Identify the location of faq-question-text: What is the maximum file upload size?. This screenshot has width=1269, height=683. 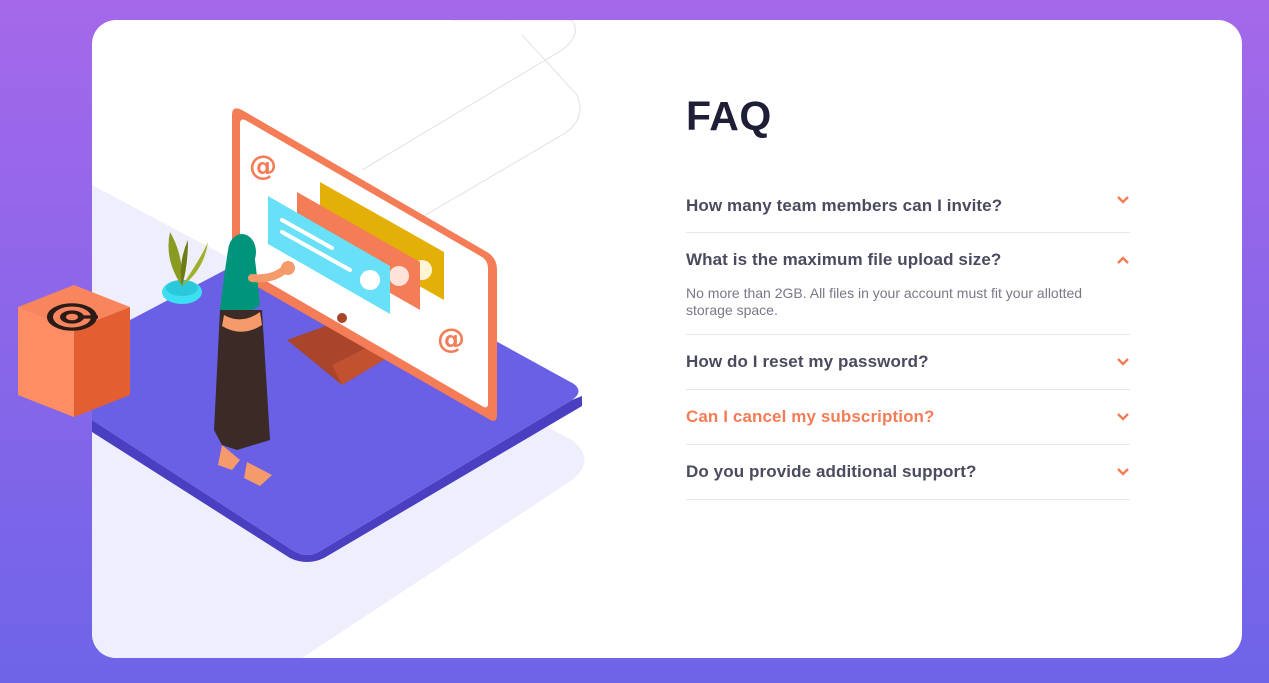
(844, 259).